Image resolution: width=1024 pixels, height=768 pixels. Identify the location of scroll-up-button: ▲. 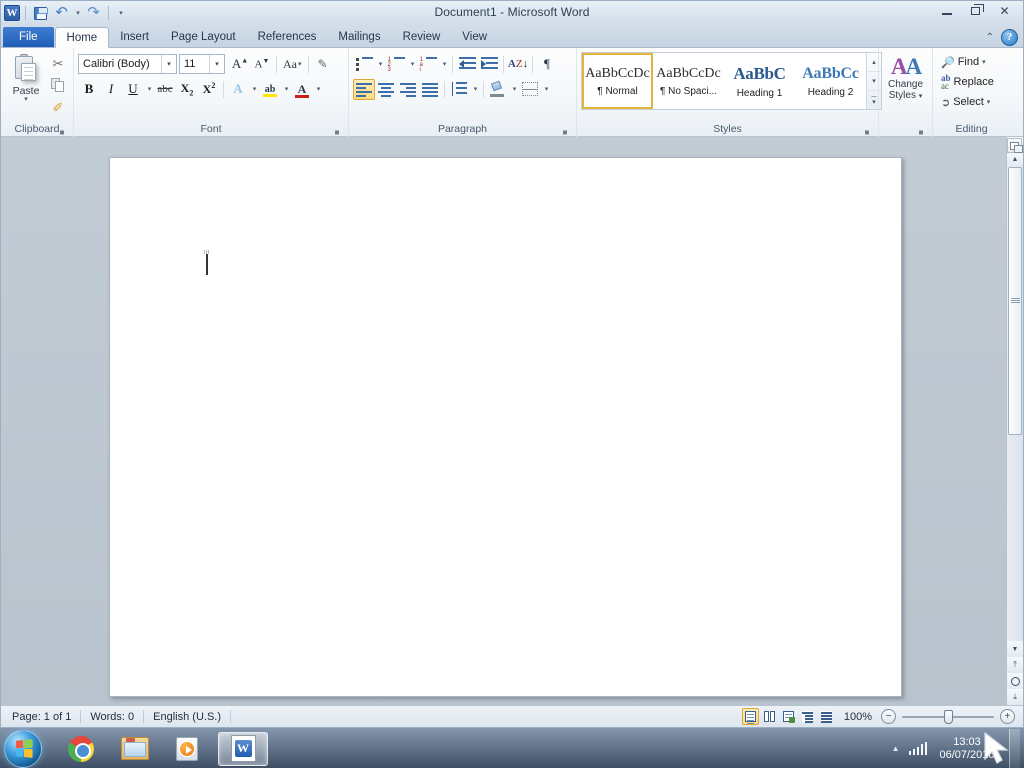
(1015, 159).